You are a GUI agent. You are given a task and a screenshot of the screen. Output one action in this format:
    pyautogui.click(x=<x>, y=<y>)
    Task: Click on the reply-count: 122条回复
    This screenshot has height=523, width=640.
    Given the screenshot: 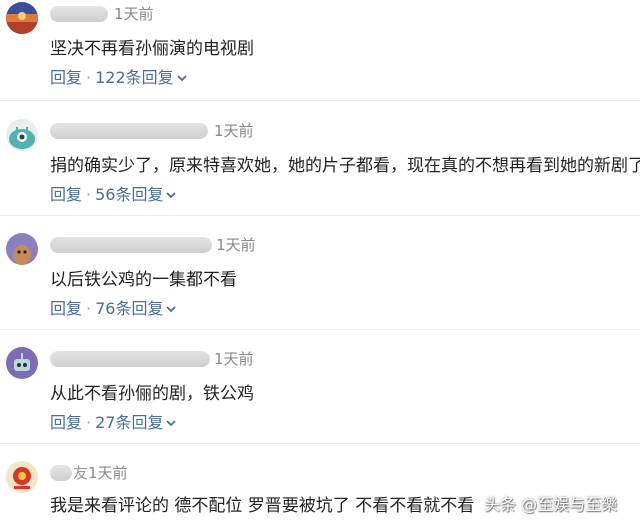 What is the action you would take?
    pyautogui.click(x=134, y=77)
    